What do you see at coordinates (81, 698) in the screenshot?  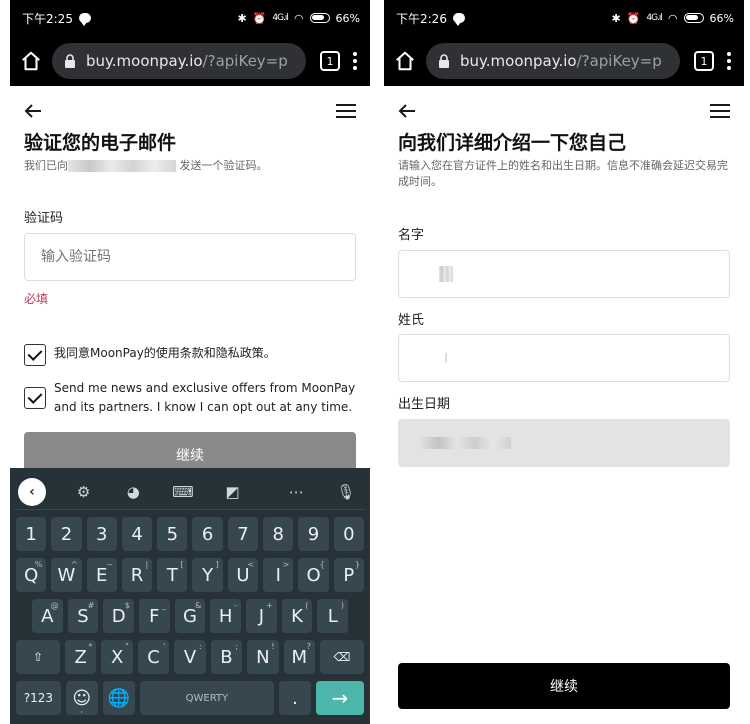 I see `emoji-key: ☺,` at bounding box center [81, 698].